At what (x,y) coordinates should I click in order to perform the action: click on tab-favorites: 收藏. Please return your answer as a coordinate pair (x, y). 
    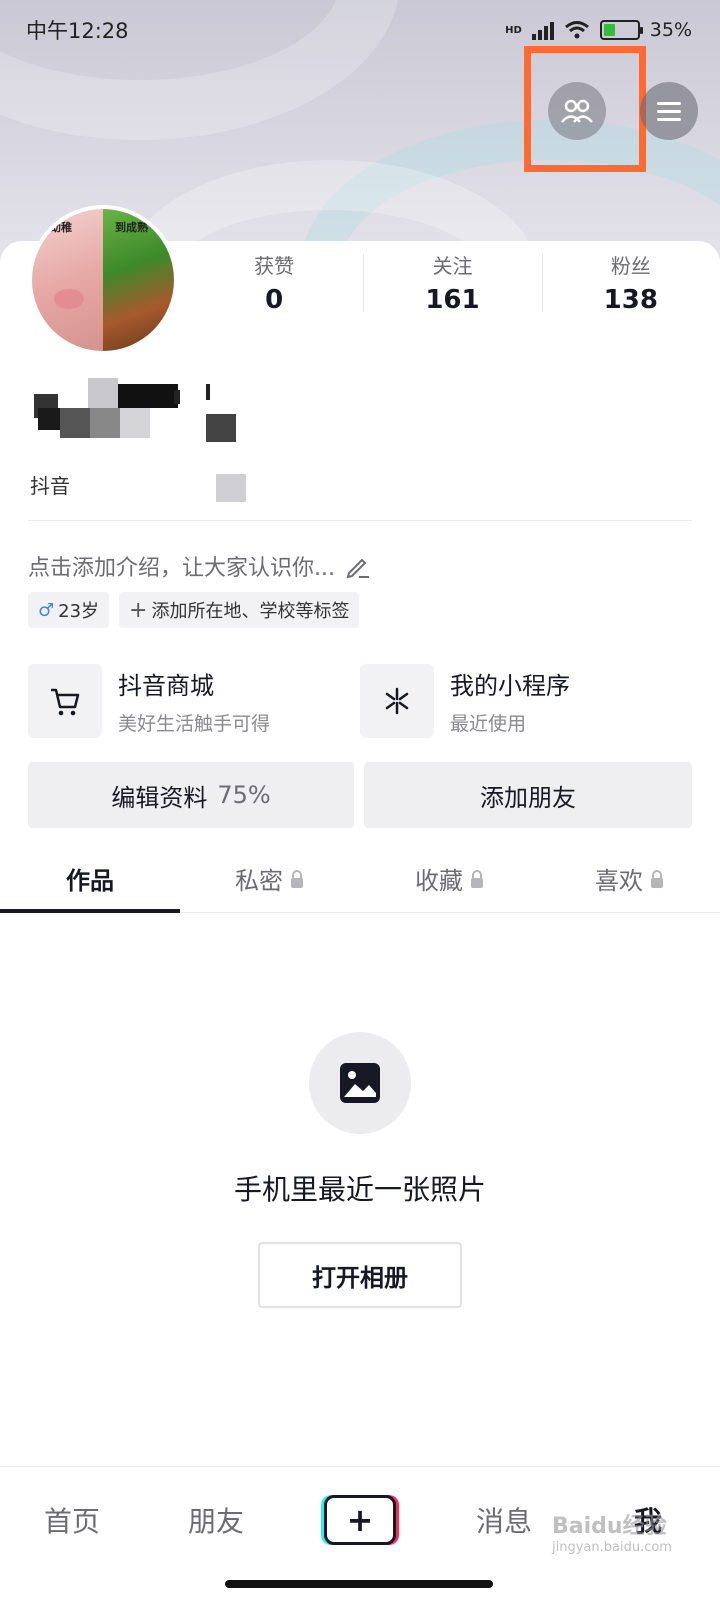
    Looking at the image, I should click on (450, 878).